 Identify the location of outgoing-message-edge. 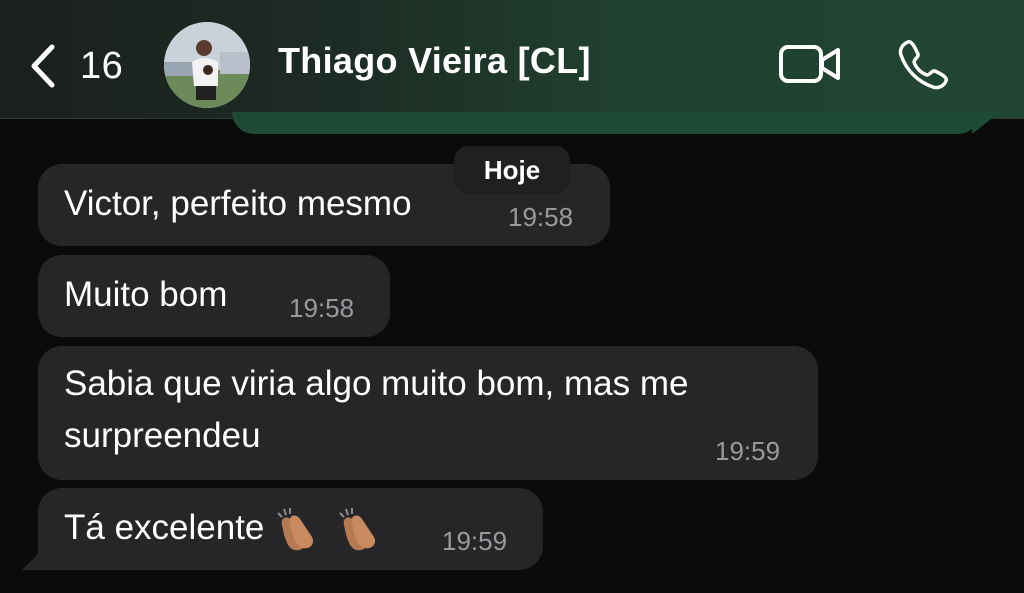
(606, 123).